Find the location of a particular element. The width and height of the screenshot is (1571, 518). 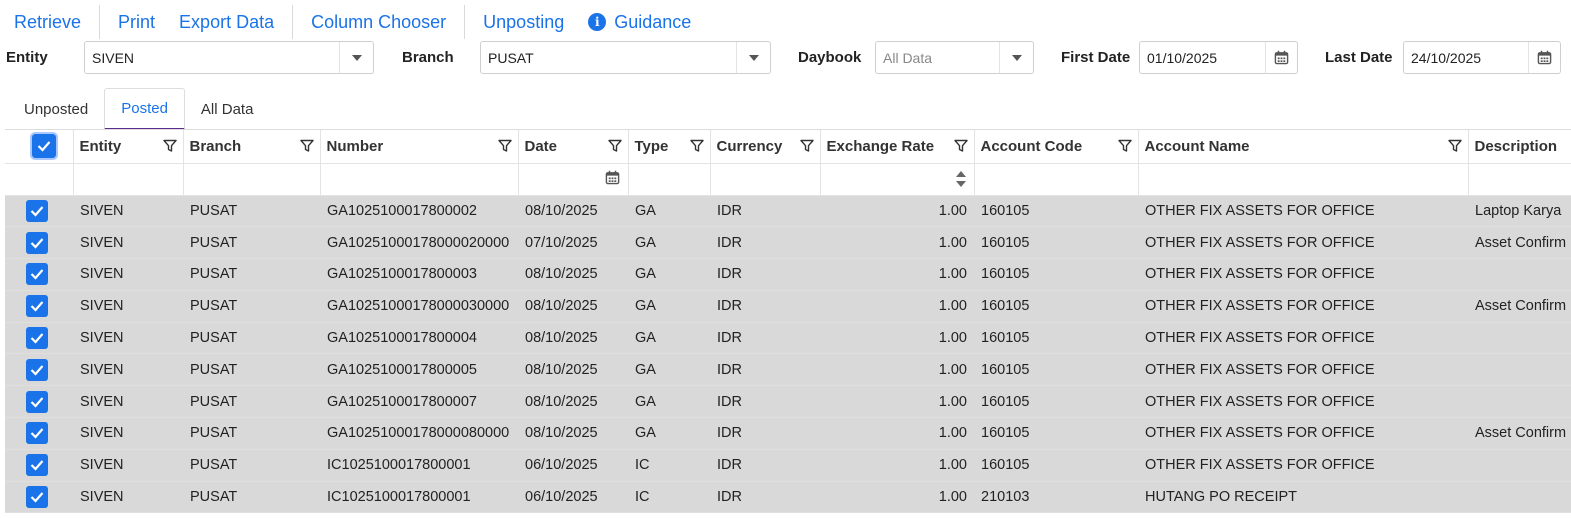

column-header-exchange-rate: Exchange Rate is located at coordinates (897, 147).